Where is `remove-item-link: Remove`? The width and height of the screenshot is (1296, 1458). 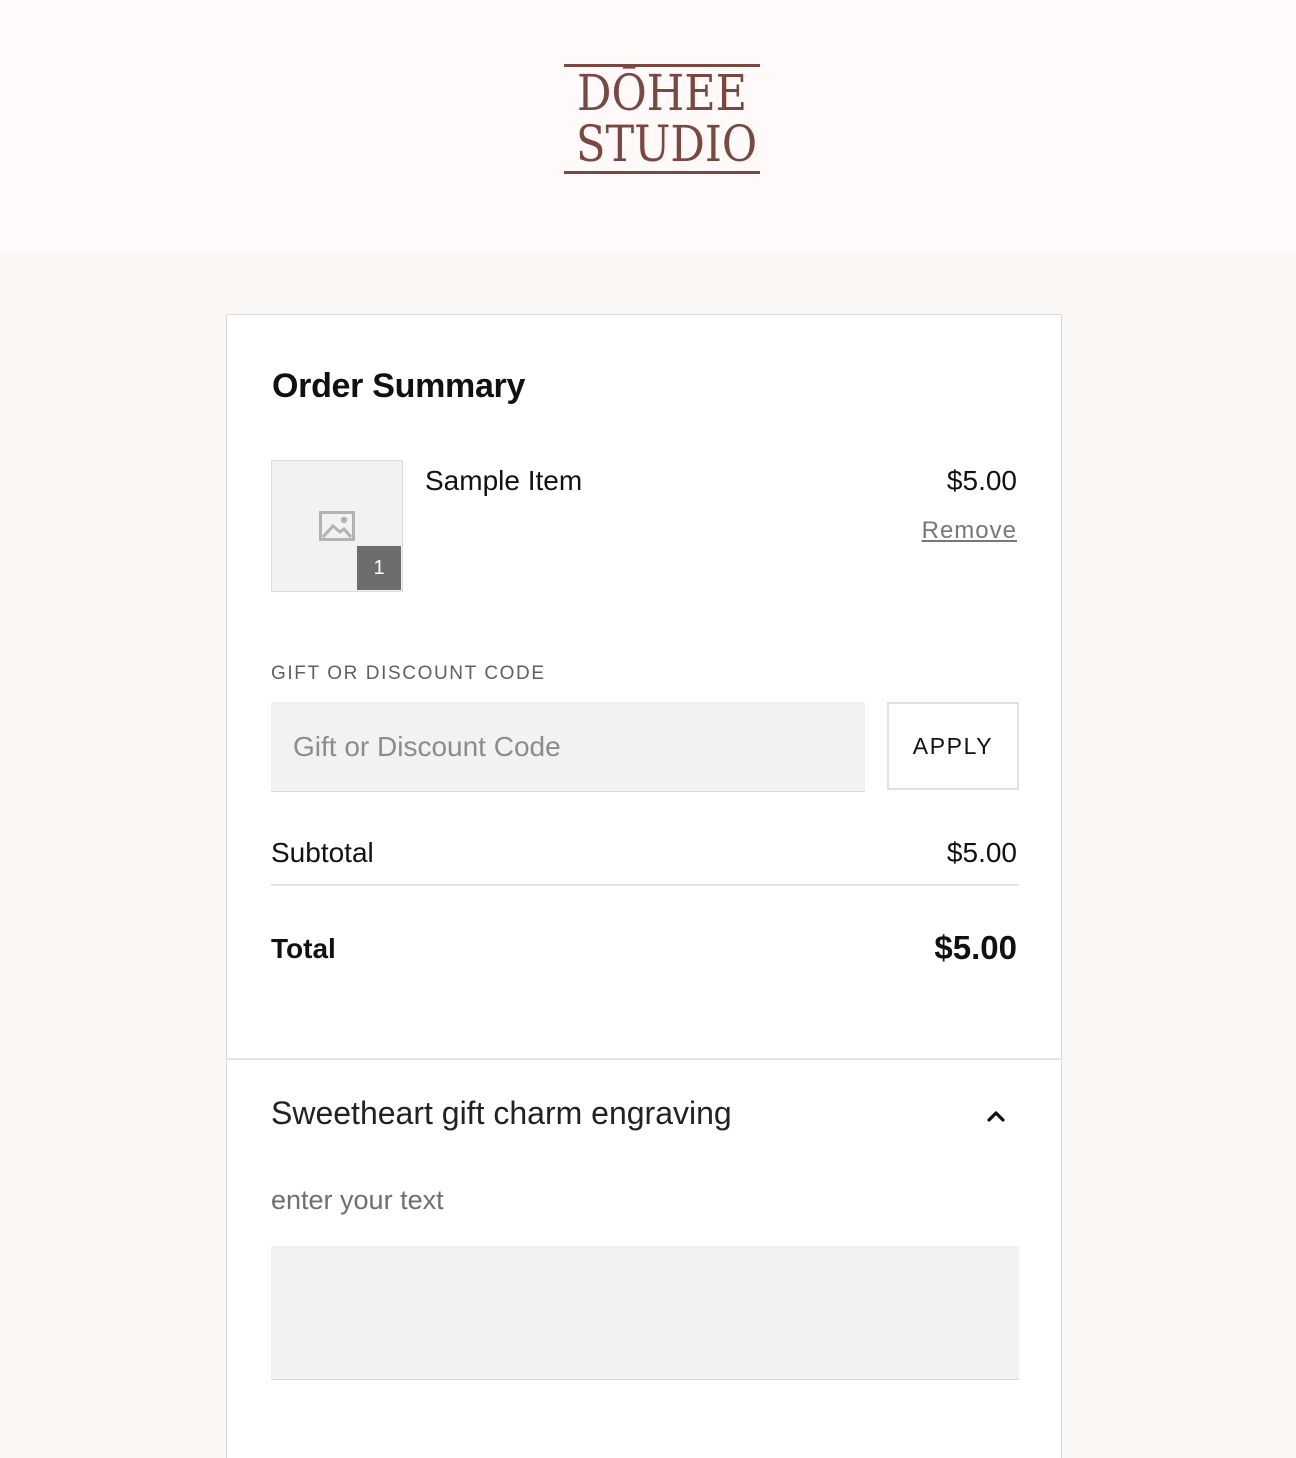
remove-item-link: Remove is located at coordinates (969, 531).